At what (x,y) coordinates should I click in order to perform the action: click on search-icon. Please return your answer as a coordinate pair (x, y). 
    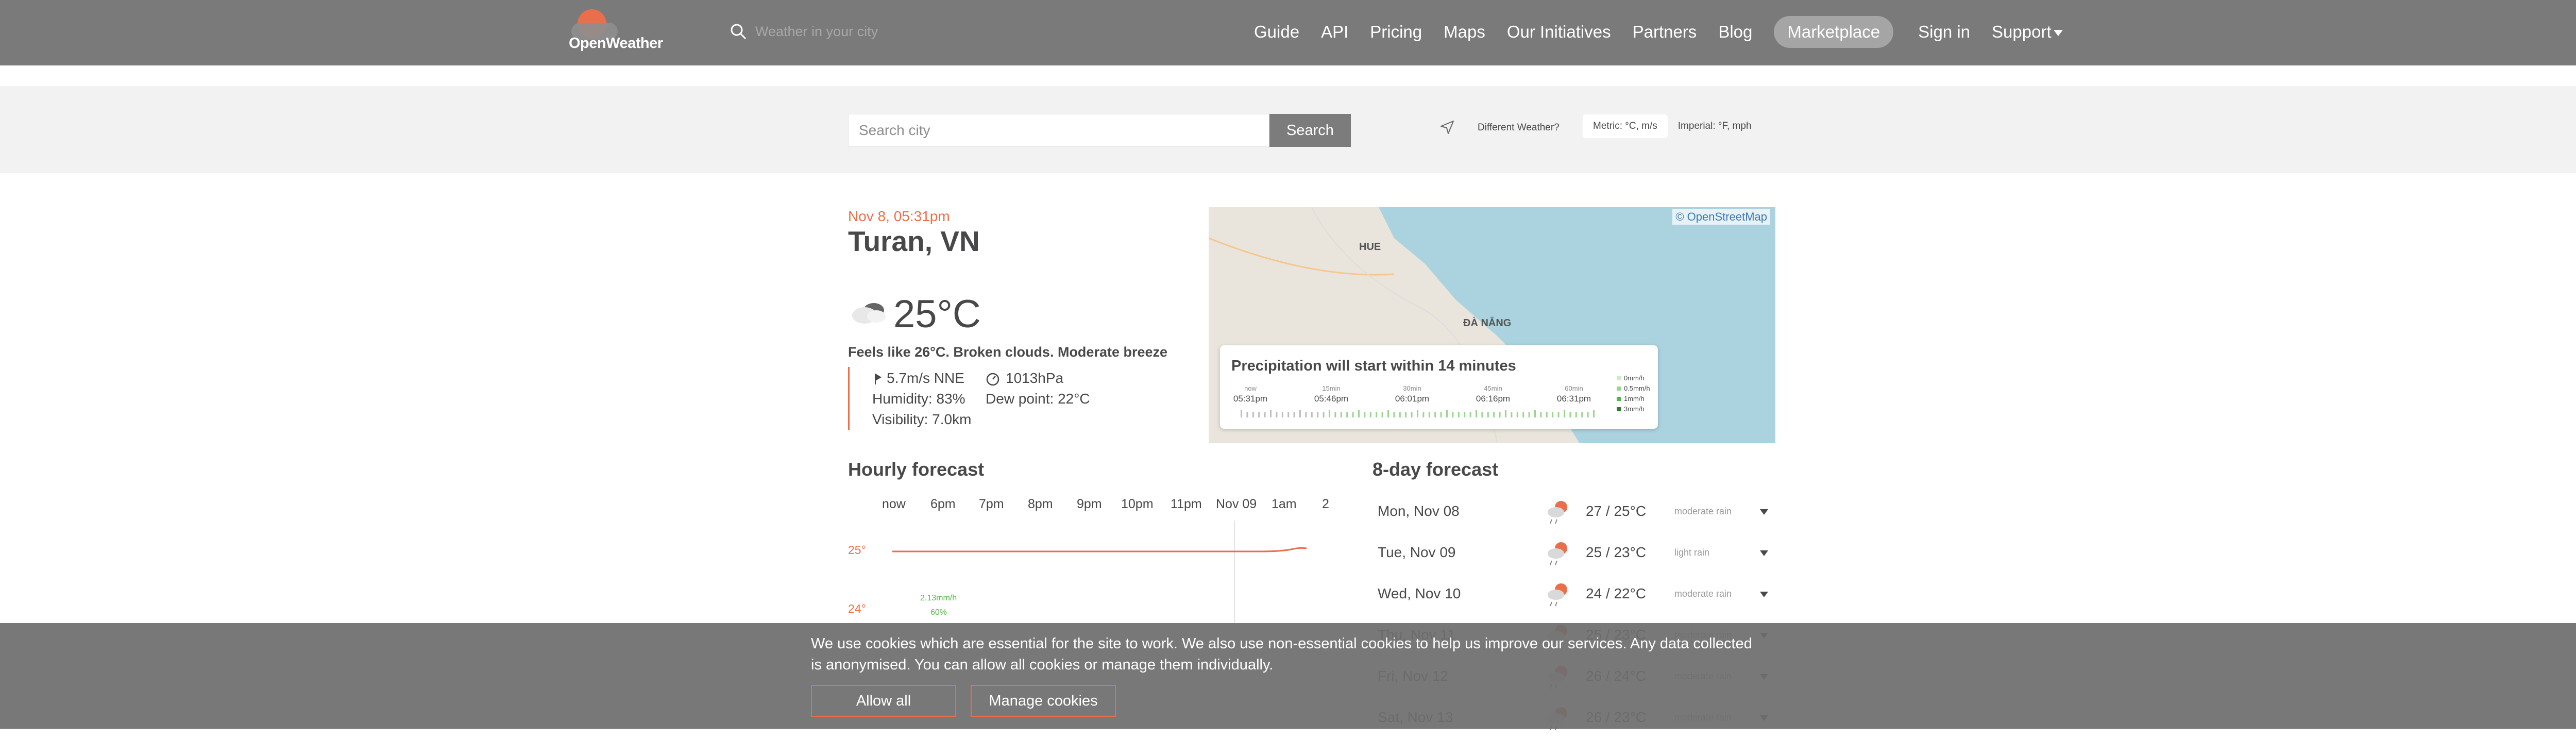
    Looking at the image, I should click on (738, 31).